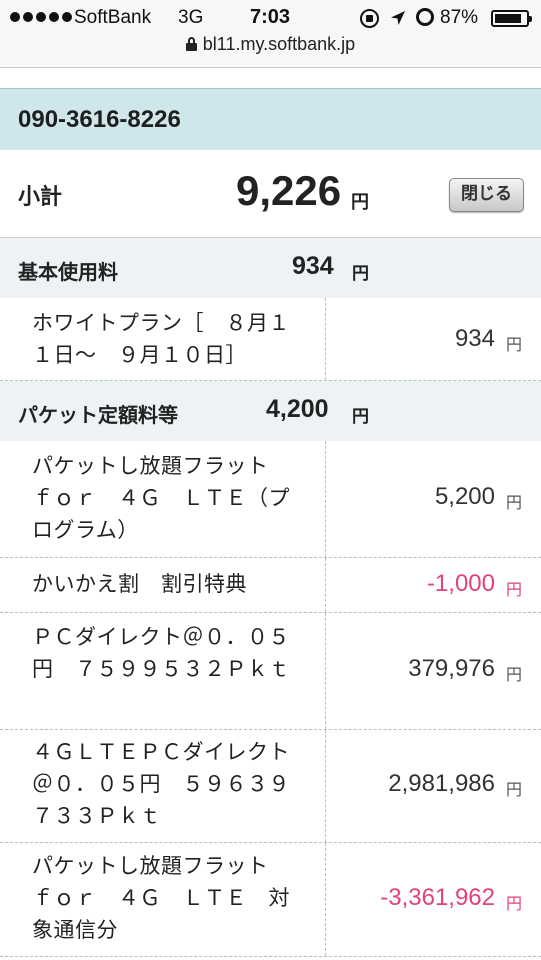 Image resolution: width=541 pixels, height=960 pixels. I want to click on section-header-basic-fee: 基本使用料 934 円, so click(270, 268).